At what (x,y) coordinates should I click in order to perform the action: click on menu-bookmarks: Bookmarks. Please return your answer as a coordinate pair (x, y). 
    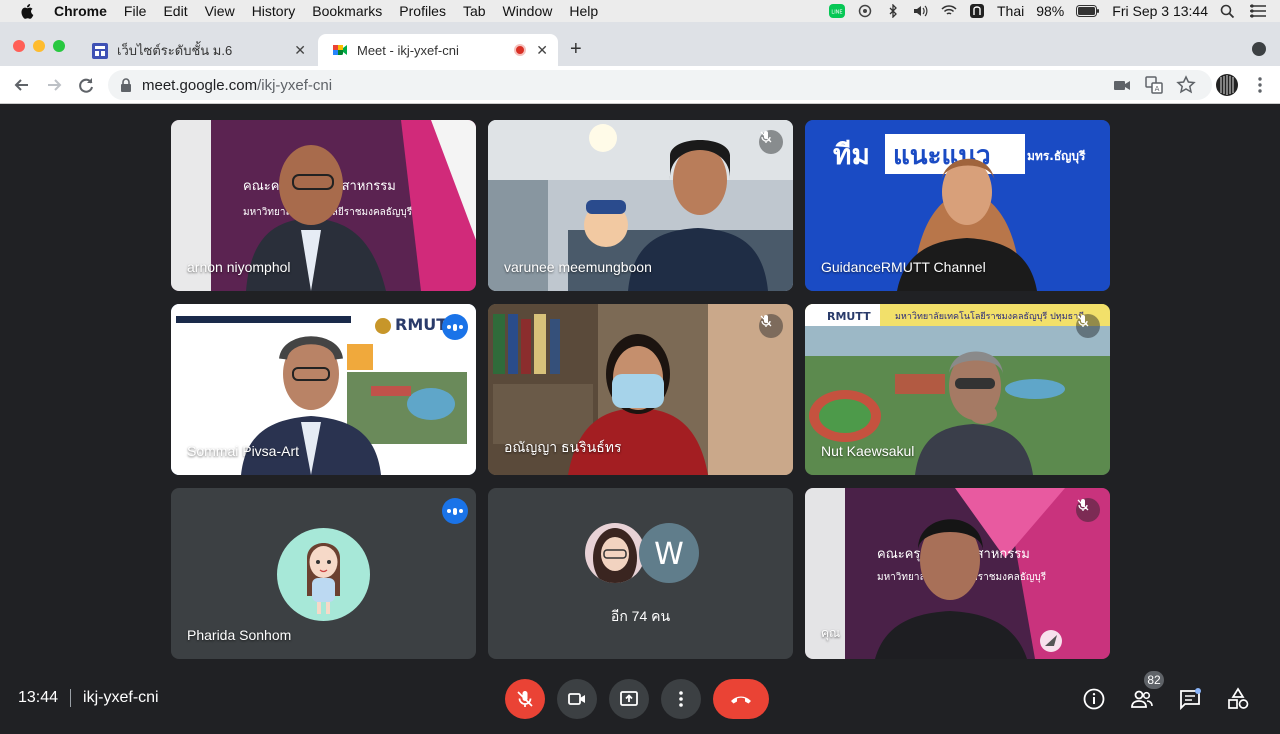
    Looking at the image, I should click on (347, 11).